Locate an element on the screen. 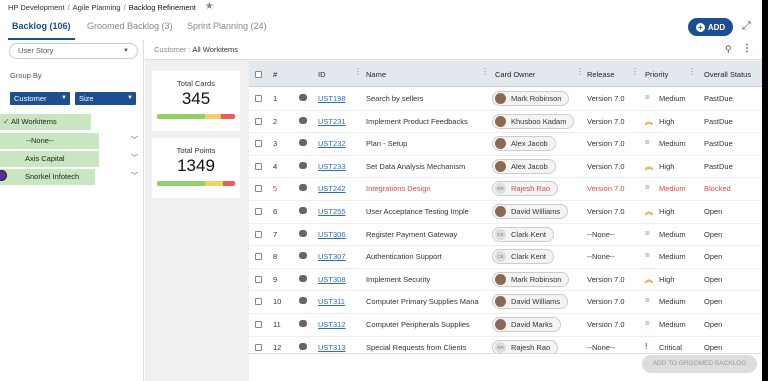 Image resolution: width=768 pixels, height=381 pixels. tree-item-none: --None-- ﹀ is located at coordinates (72, 141).